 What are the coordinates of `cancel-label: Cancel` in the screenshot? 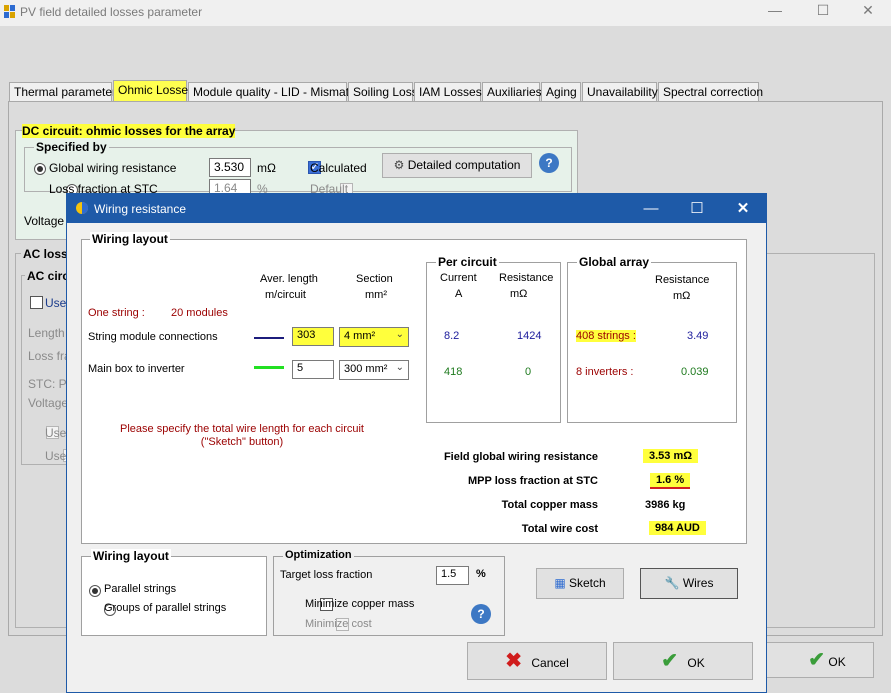 It's located at (550, 663).